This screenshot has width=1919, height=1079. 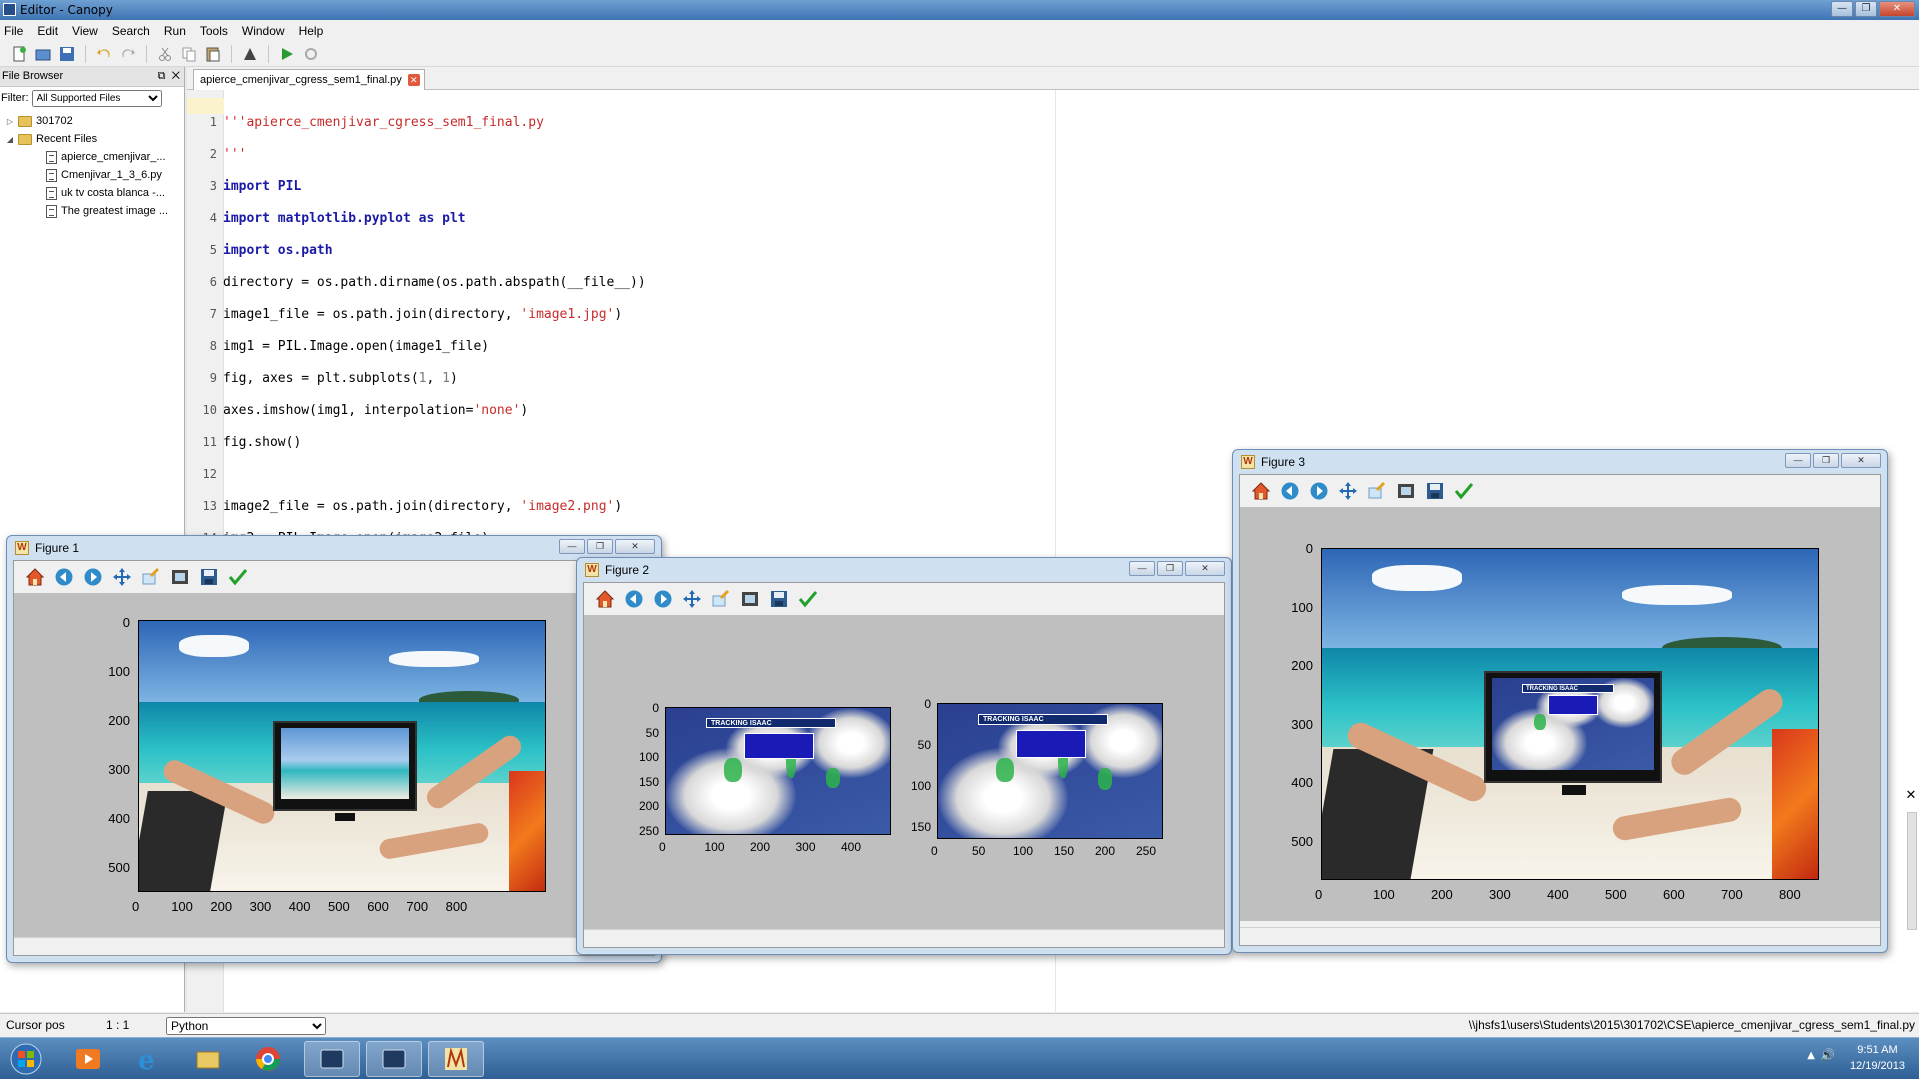 I want to click on volume-icon: 🔊, so click(x=1827, y=1055).